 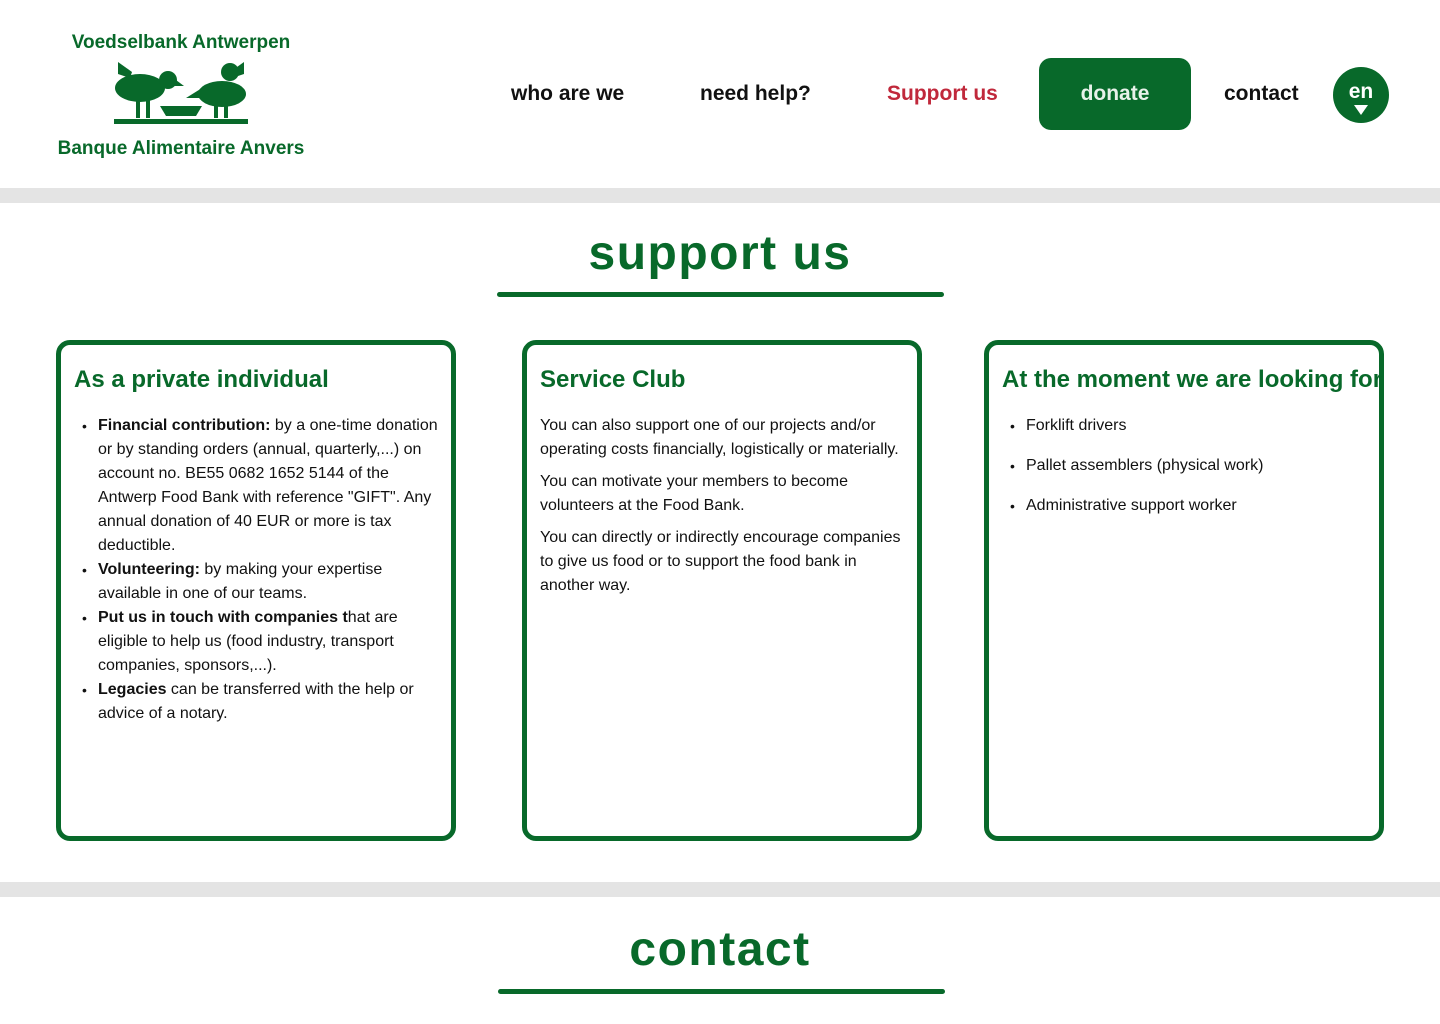 I want to click on language-selector: en, so click(x=1361, y=95).